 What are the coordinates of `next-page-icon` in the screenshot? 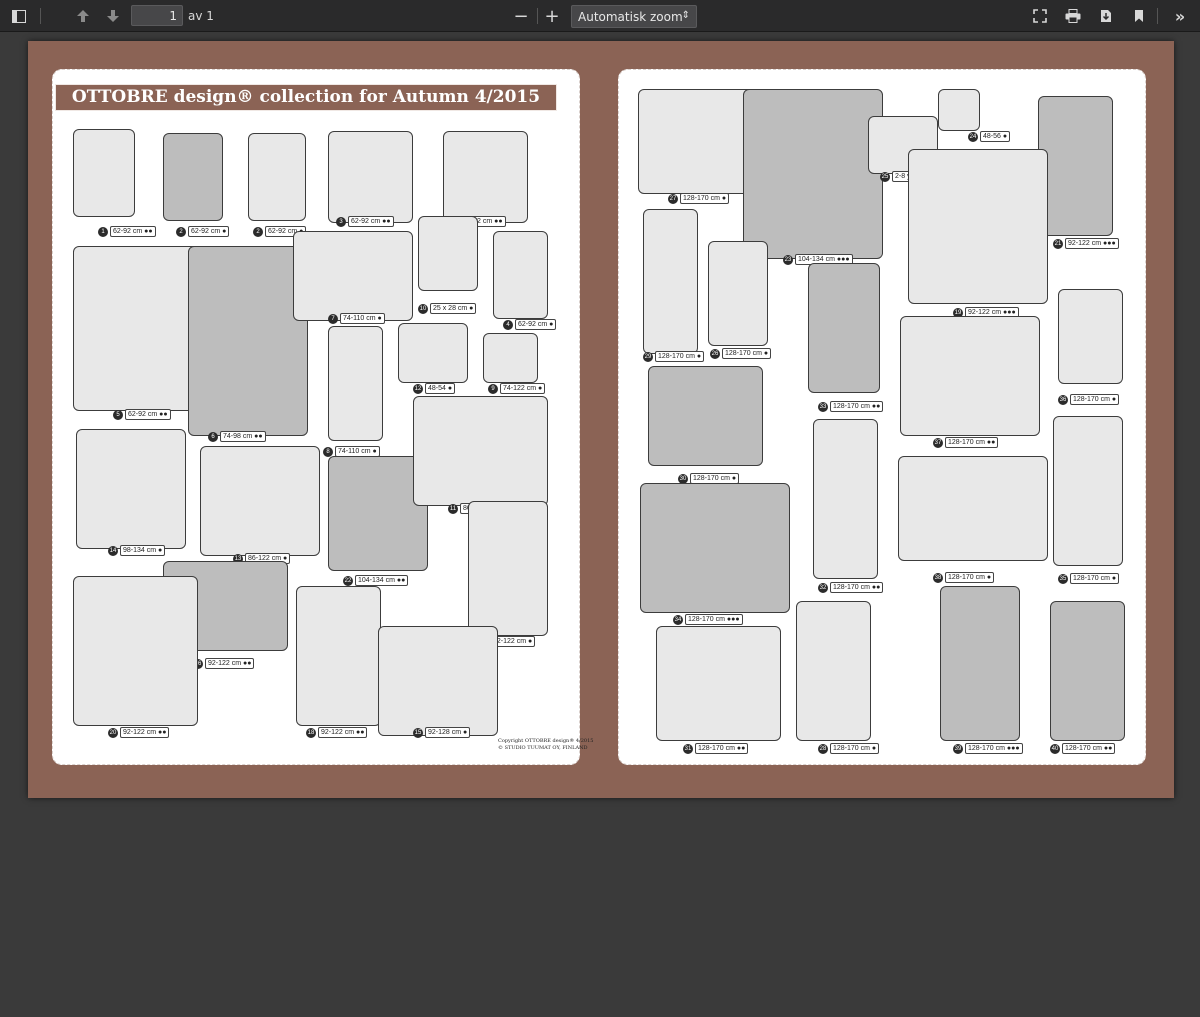 It's located at (113, 16).